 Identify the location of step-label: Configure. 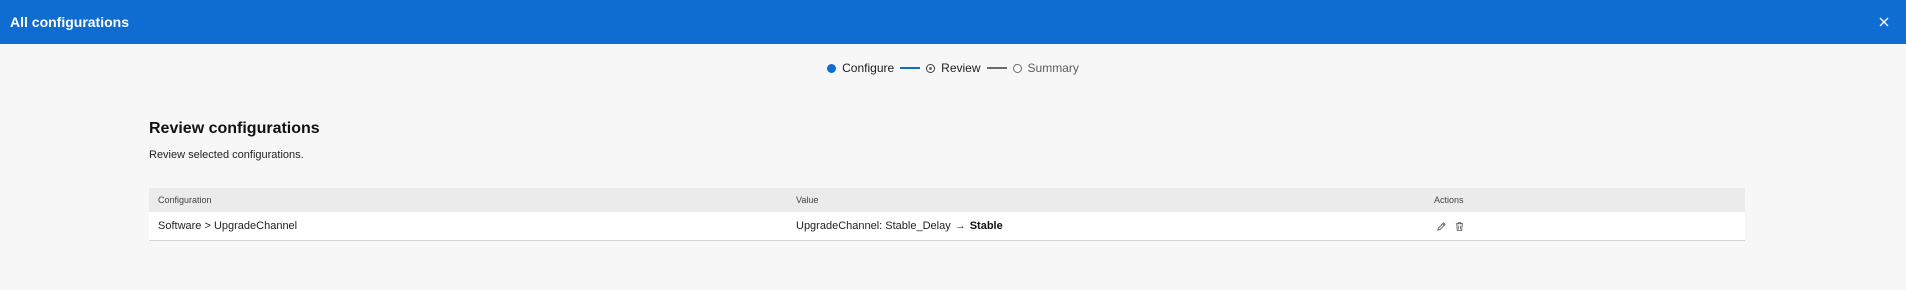
(868, 68).